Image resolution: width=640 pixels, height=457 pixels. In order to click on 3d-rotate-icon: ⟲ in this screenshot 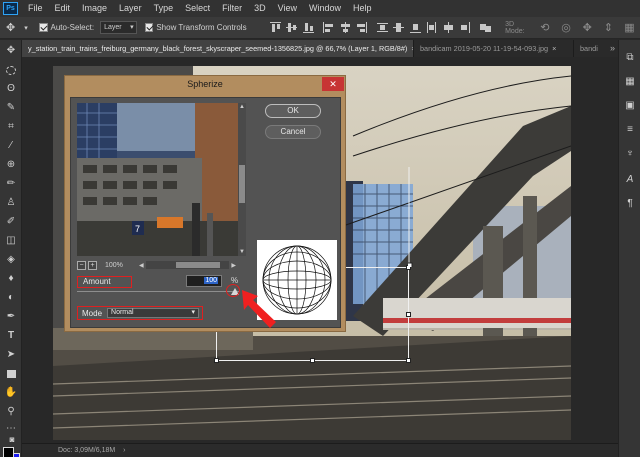, I will do `click(544, 28)`.